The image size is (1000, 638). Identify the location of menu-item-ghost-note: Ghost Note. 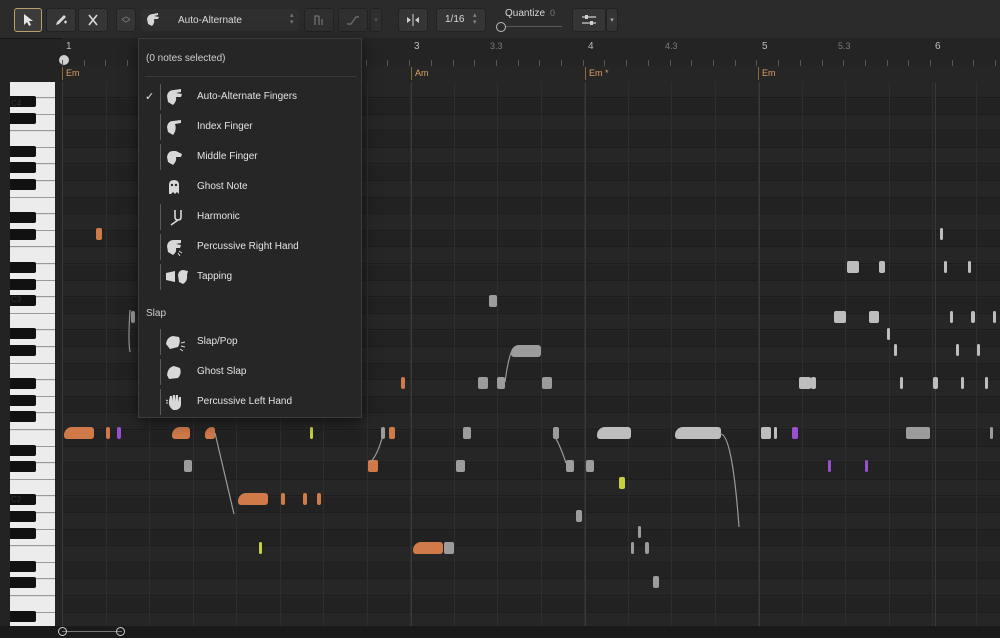
(250, 187).